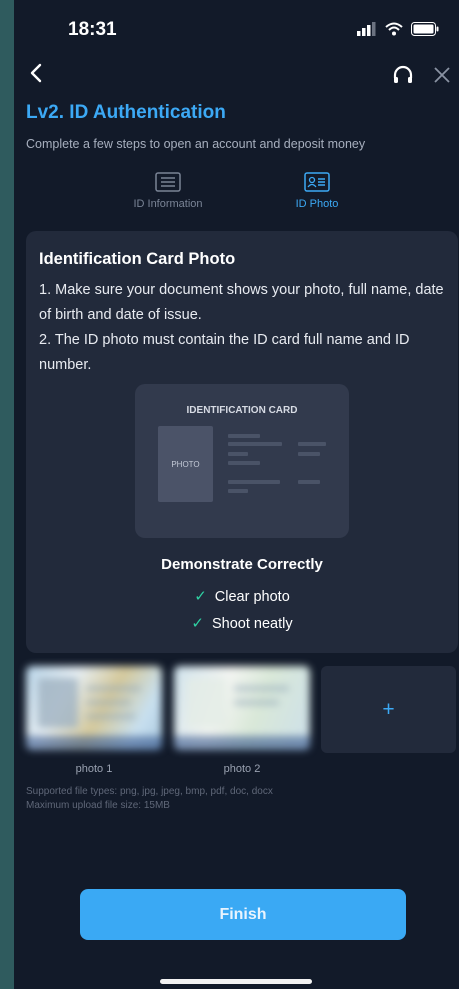 The width and height of the screenshot is (459, 989). I want to click on battery-icon, so click(425, 29).